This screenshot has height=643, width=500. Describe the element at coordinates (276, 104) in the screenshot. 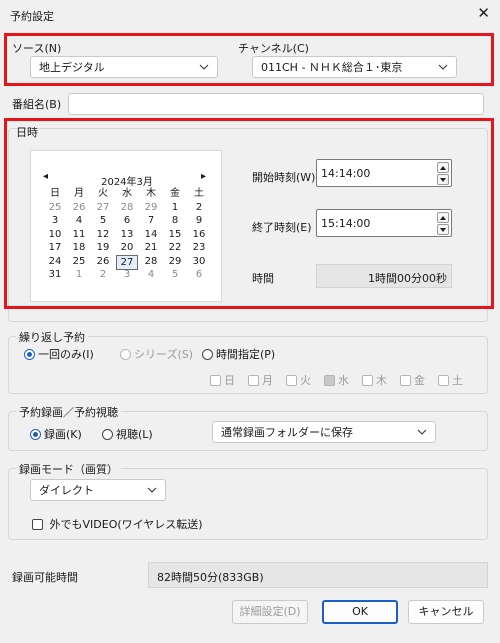

I see `program-name-input` at that location.